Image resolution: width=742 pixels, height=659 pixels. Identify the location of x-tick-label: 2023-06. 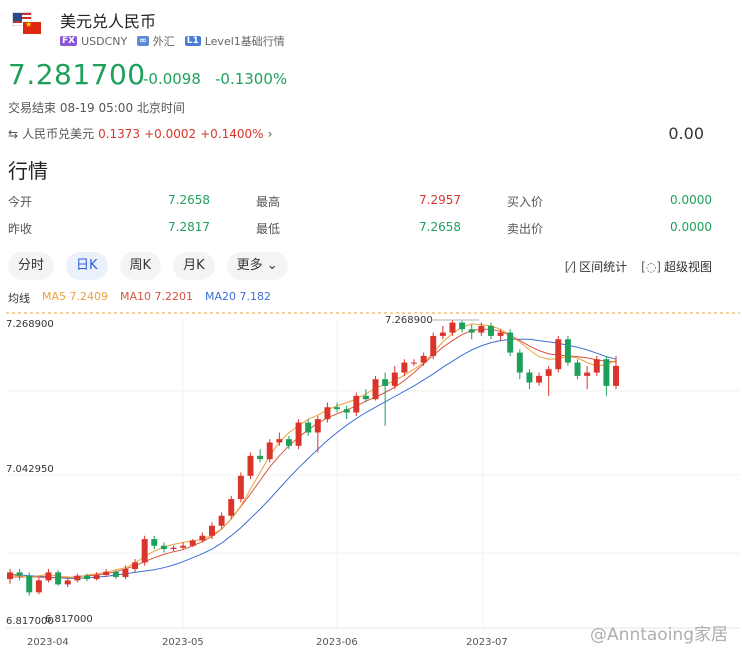
(337, 642).